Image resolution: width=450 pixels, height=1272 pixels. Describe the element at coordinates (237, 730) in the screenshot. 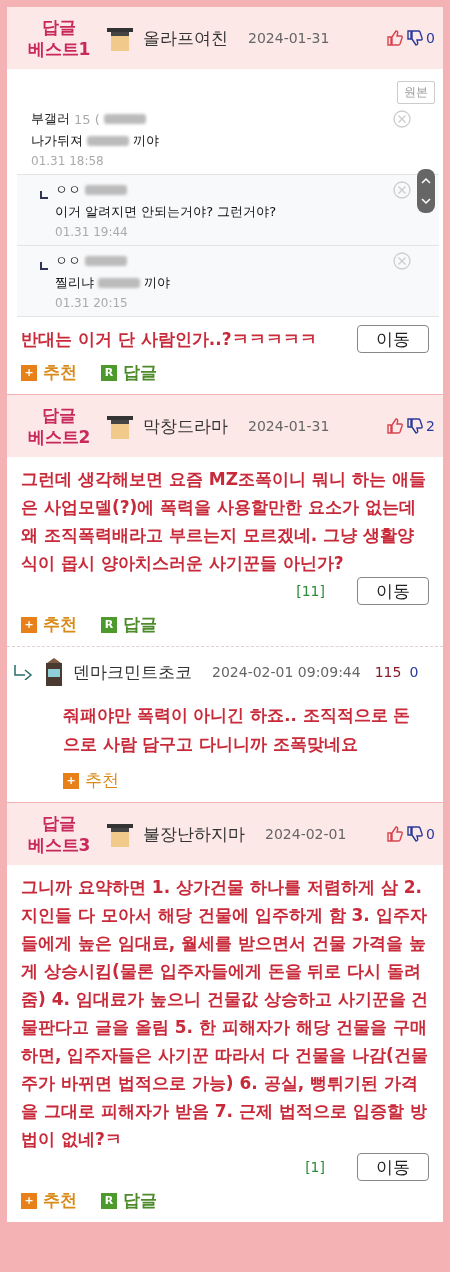

I see `reply-body: 줘패야만 폭력이 아니긴 하죠.. 조직적으로 돈으로 사람 담구고 다니니까 조폭맞네요` at that location.